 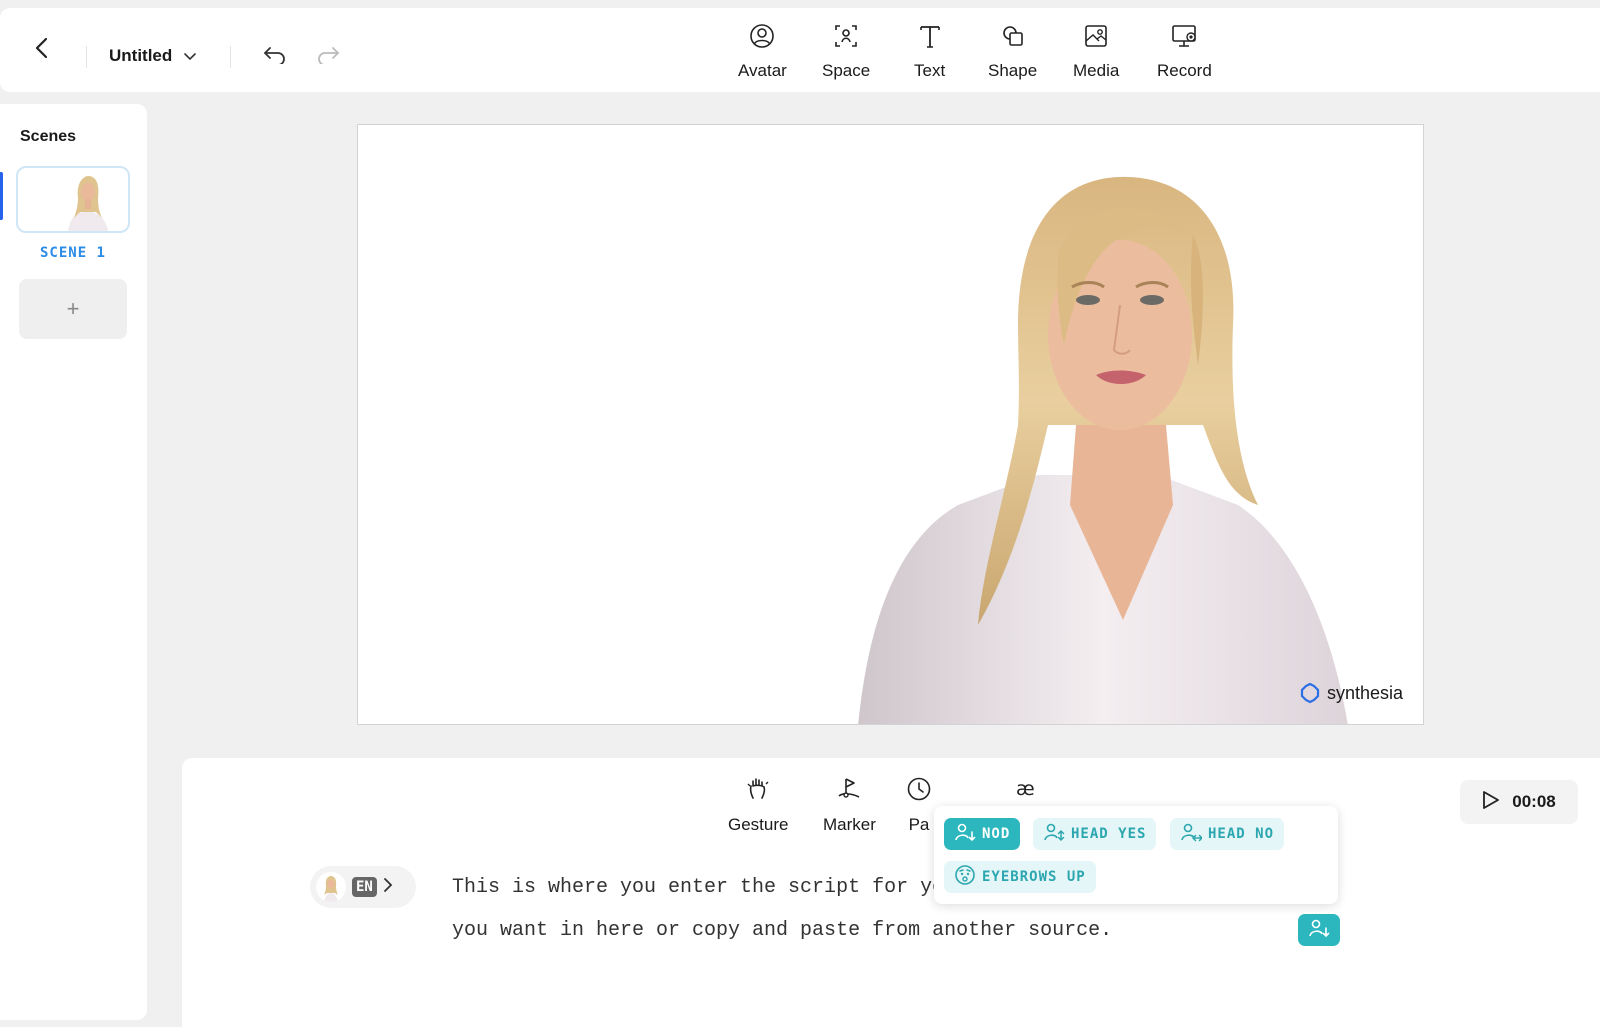 I want to click on svg-text: æ, so click(x=1025, y=789).